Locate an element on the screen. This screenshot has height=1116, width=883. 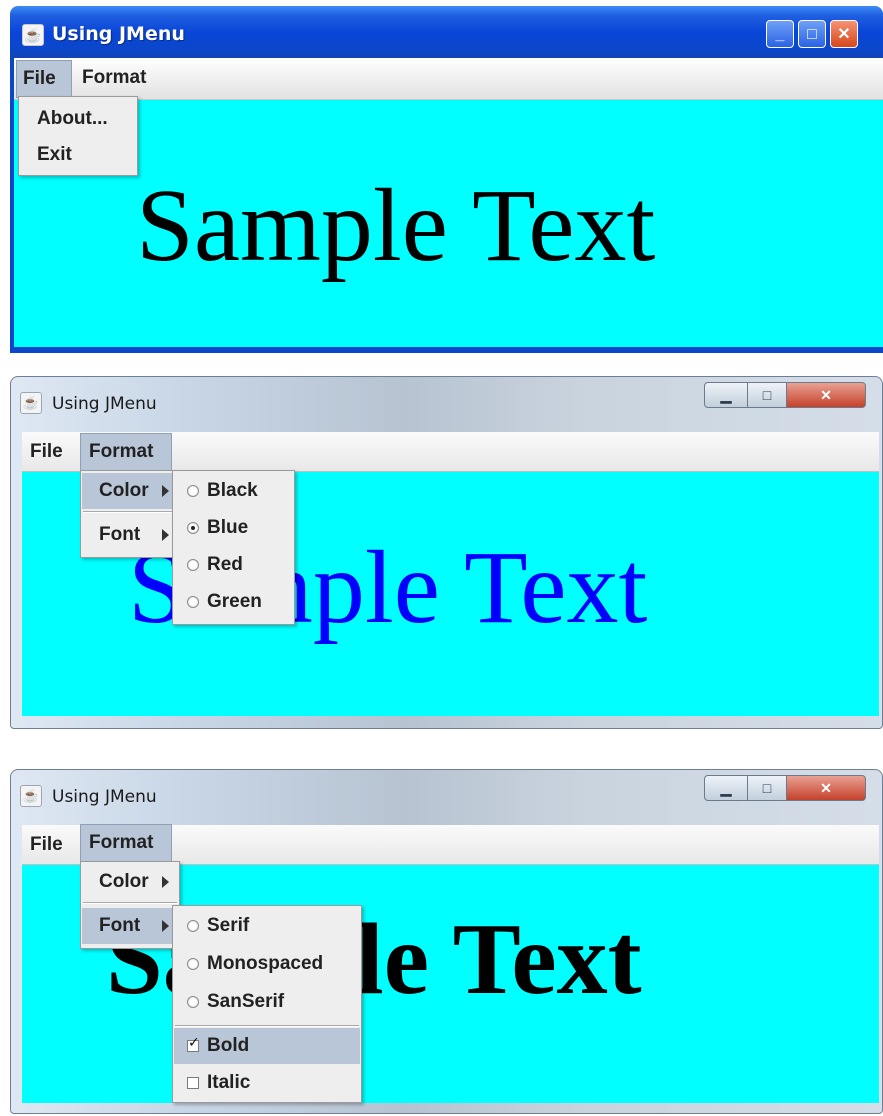
menu-item-sanserif-label: SanSerif is located at coordinates (246, 1001).